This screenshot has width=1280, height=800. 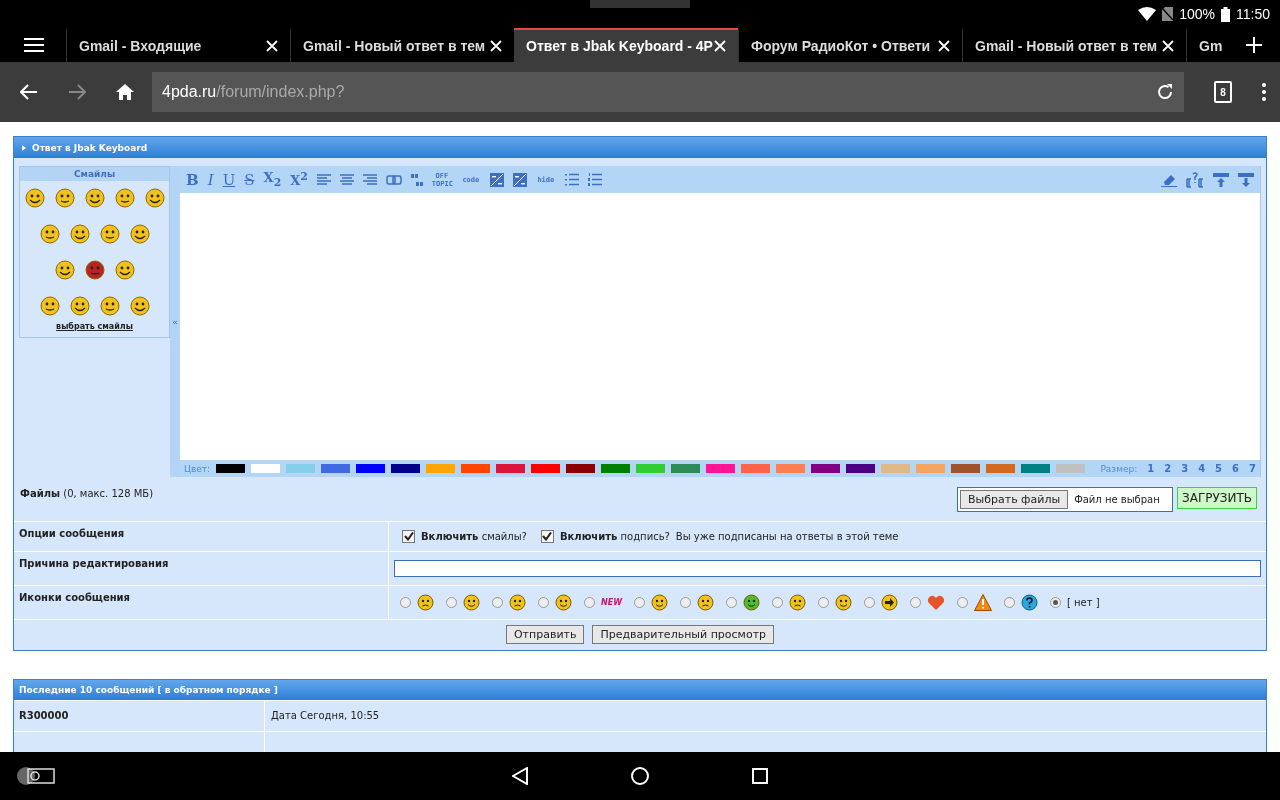 What do you see at coordinates (210, 179) in the screenshot?
I see `format-button: I` at bounding box center [210, 179].